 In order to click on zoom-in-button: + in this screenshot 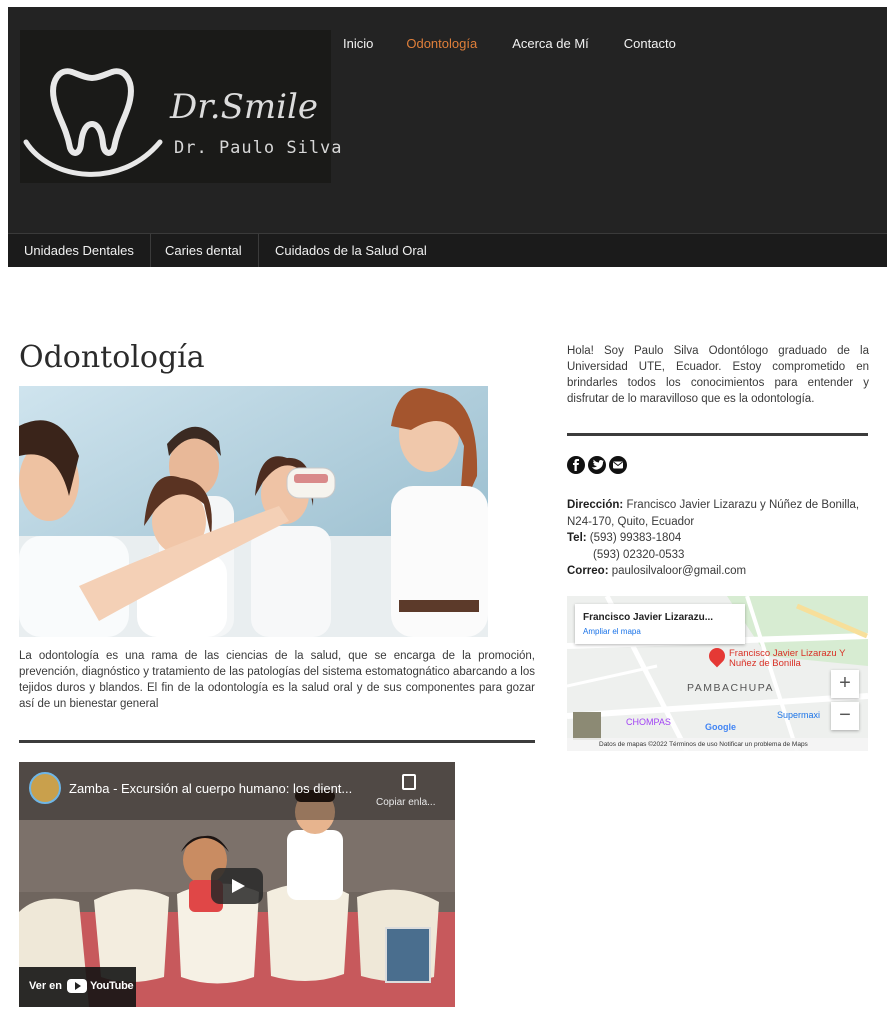, I will do `click(845, 684)`.